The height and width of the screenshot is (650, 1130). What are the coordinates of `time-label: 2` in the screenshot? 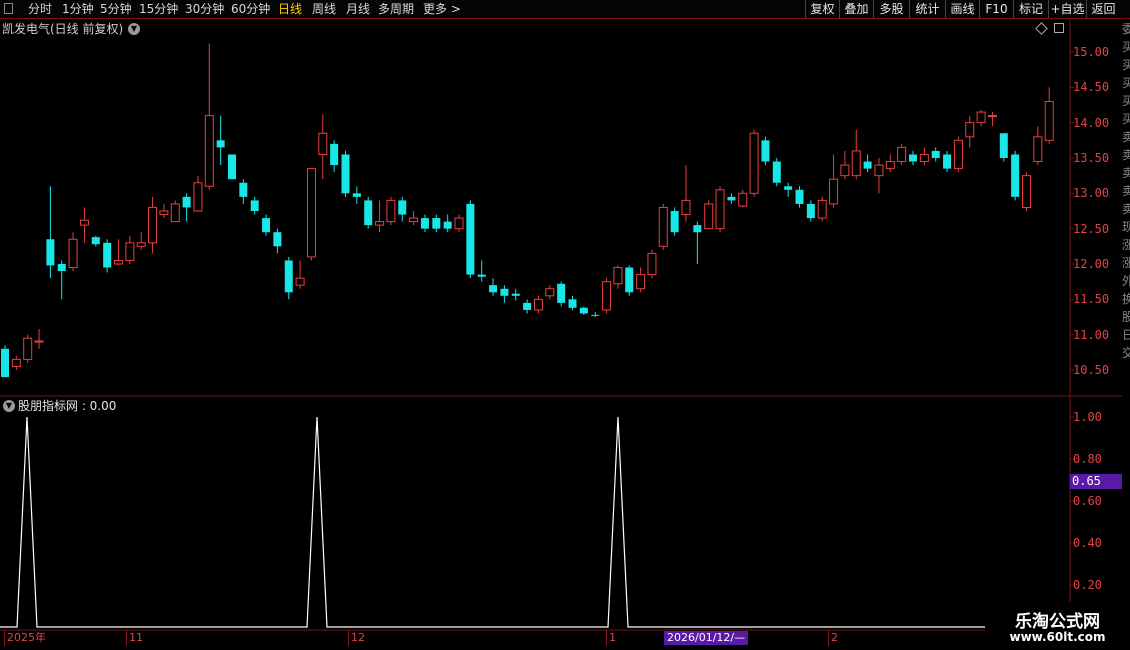 It's located at (833, 638).